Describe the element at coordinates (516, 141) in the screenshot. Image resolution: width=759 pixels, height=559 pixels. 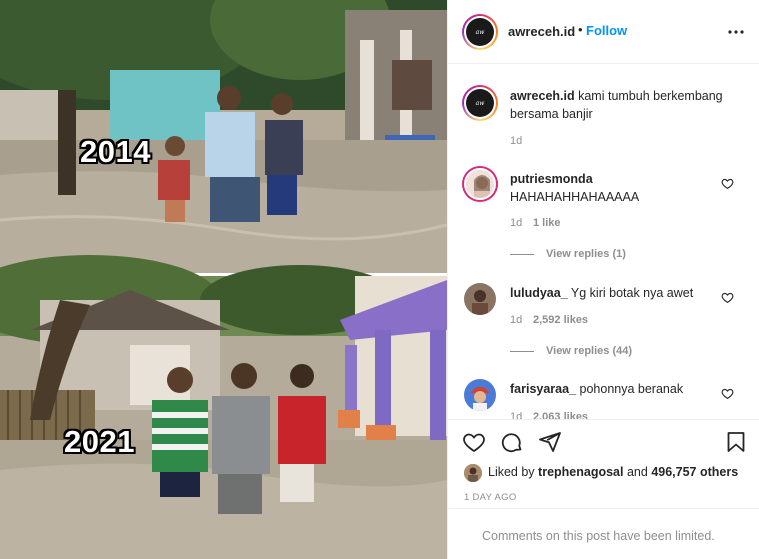
I see `caption-time: 1d` at that location.